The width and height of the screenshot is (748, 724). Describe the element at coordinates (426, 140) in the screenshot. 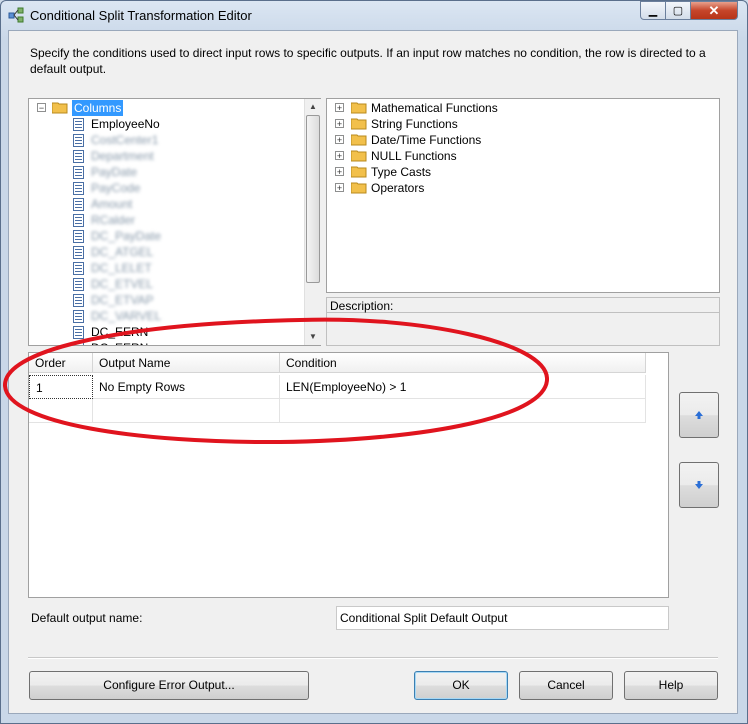

I see `function-category-label: Date/Time Functions` at that location.